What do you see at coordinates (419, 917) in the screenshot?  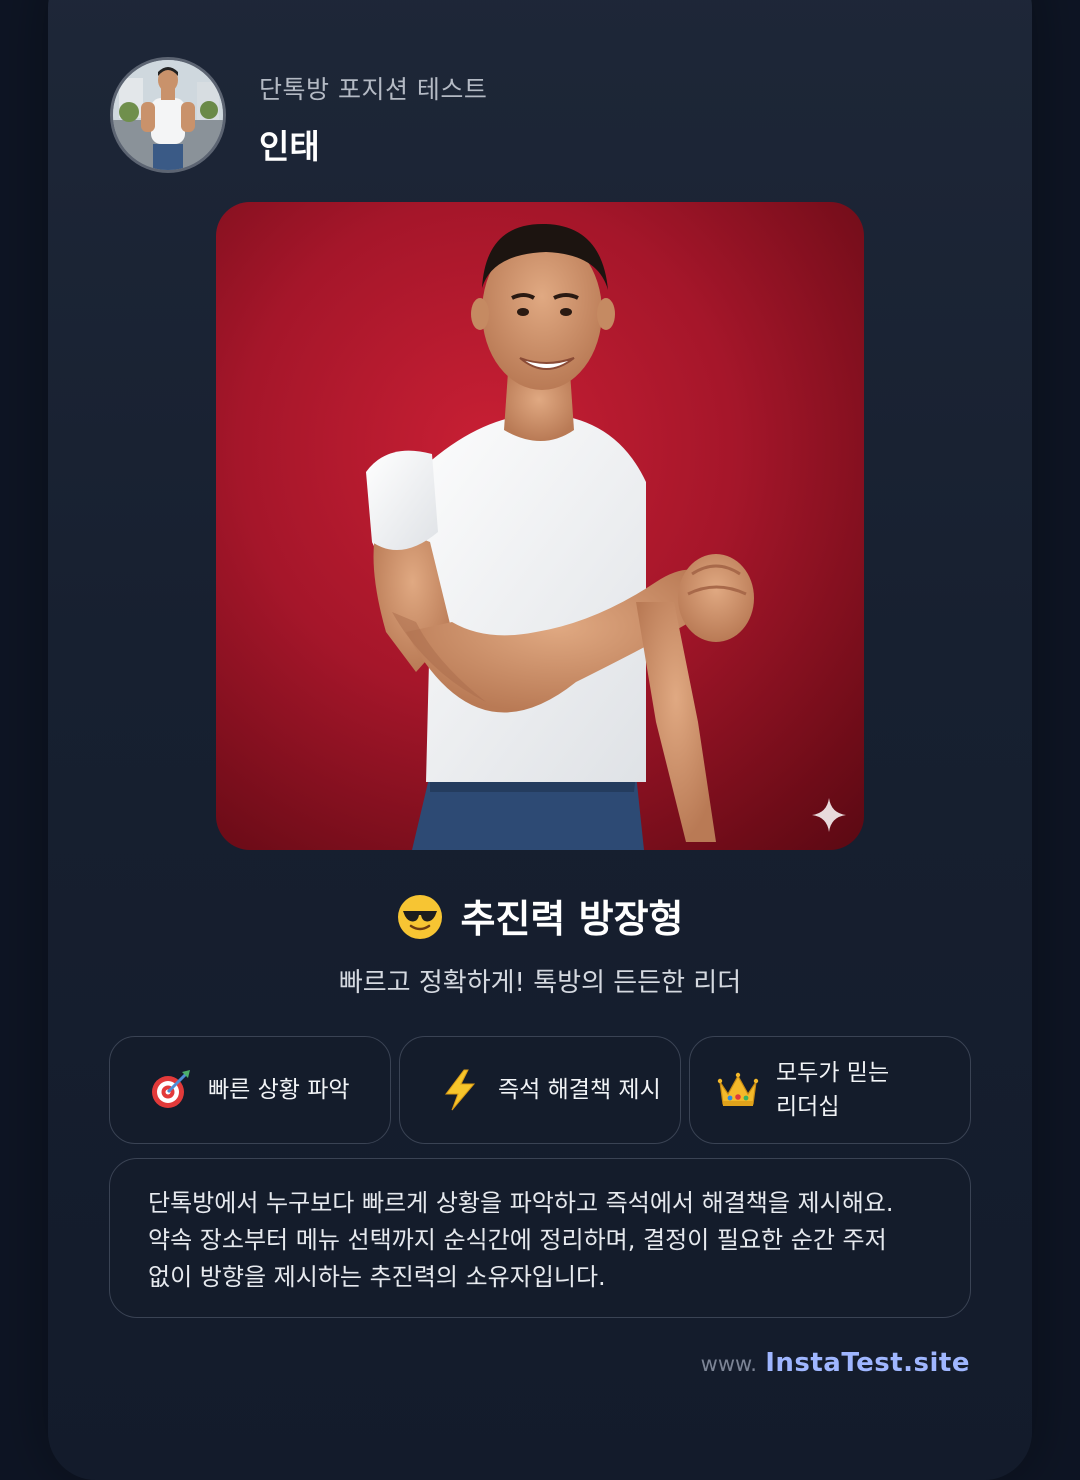 I see `sunglasses-face-icon` at bounding box center [419, 917].